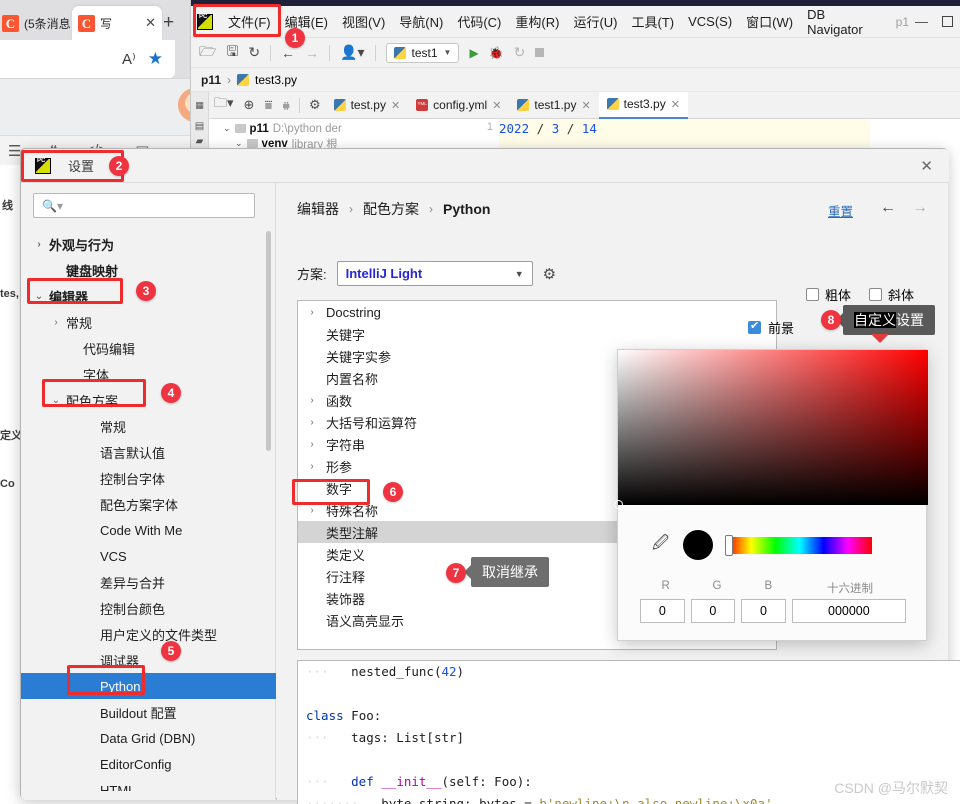  I want to click on italic-checkbox-row: 斜体, so click(891, 294).